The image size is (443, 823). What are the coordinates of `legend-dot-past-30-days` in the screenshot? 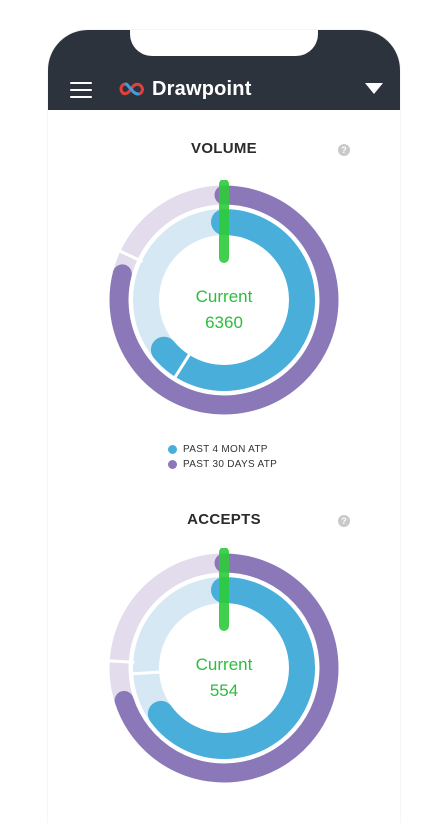 It's located at (172, 464).